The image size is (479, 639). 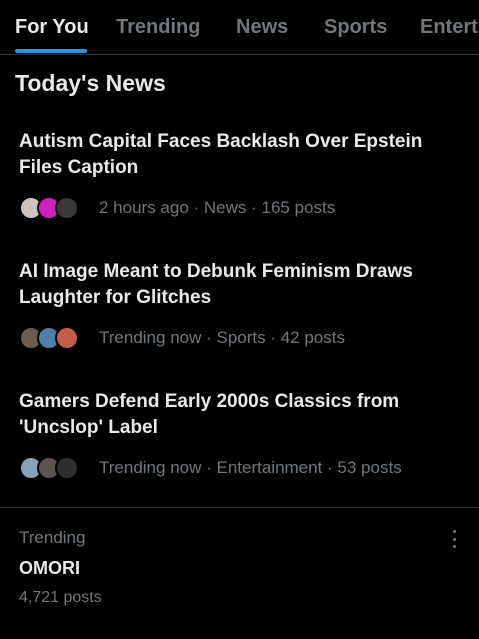 I want to click on trend-post-count: 4,721 posts, so click(x=60, y=597).